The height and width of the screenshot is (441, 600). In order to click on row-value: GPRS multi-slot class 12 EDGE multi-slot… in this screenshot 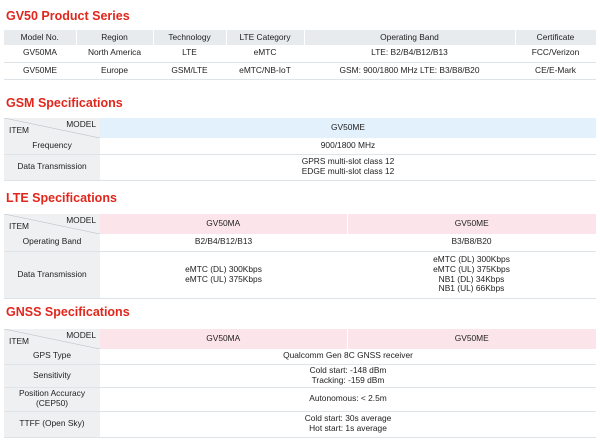, I will do `click(348, 167)`.